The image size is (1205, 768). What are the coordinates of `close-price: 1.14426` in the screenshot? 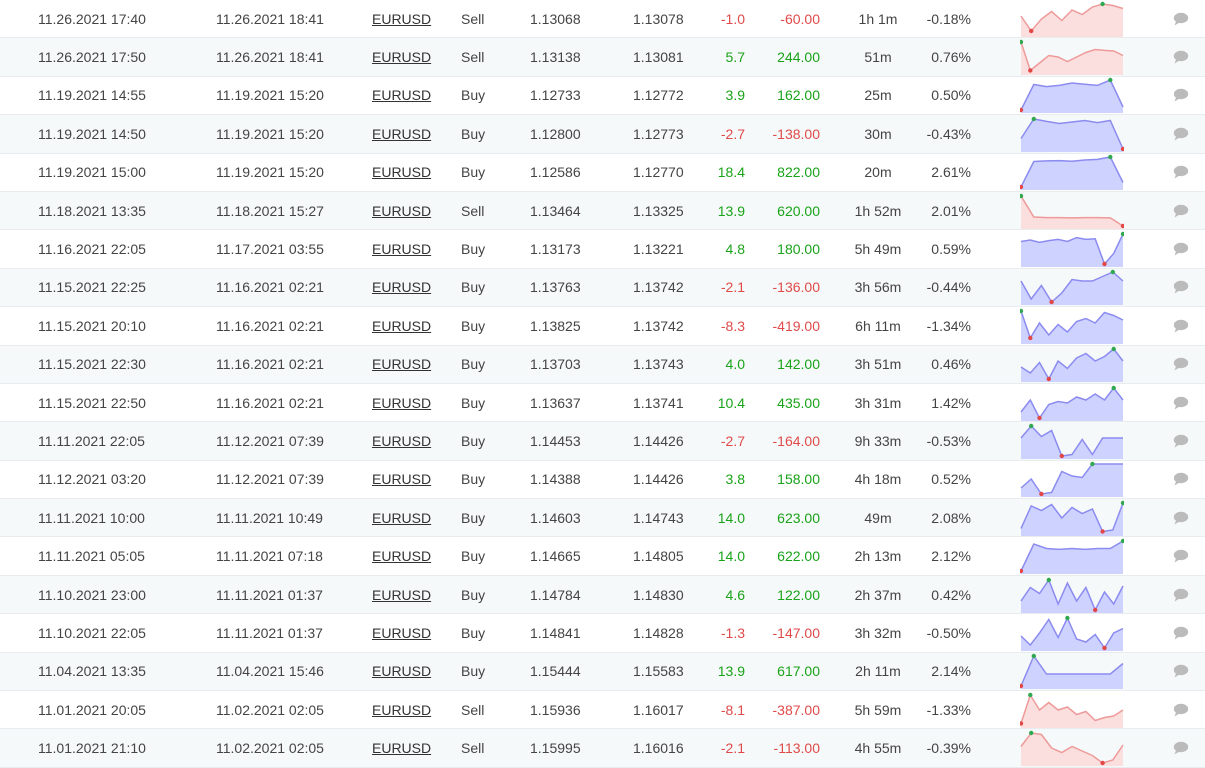 It's located at (658, 440).